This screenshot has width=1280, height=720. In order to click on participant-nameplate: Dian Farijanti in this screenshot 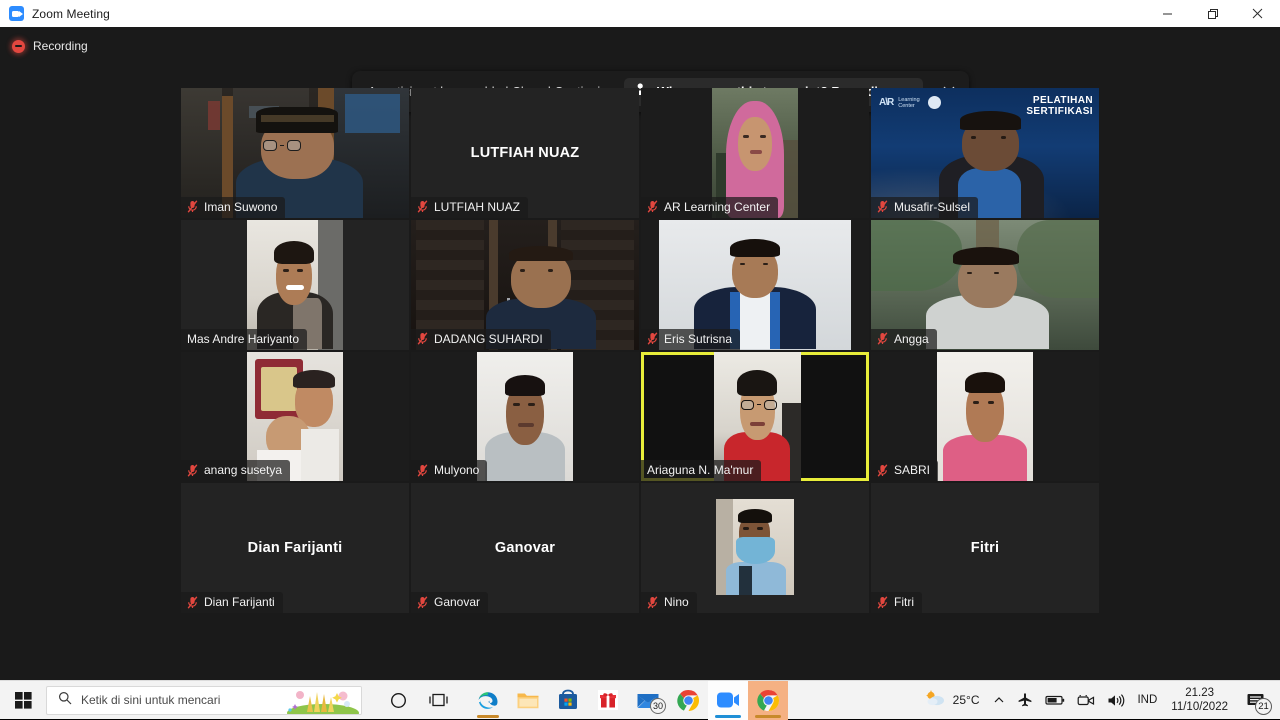, I will do `click(232, 602)`.